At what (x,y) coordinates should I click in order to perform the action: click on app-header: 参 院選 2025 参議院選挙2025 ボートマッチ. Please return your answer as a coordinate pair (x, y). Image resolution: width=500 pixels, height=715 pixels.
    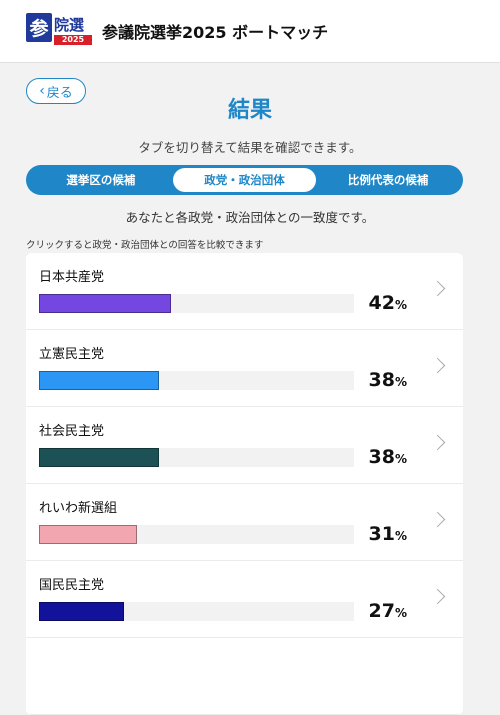
    Looking at the image, I should click on (250, 31).